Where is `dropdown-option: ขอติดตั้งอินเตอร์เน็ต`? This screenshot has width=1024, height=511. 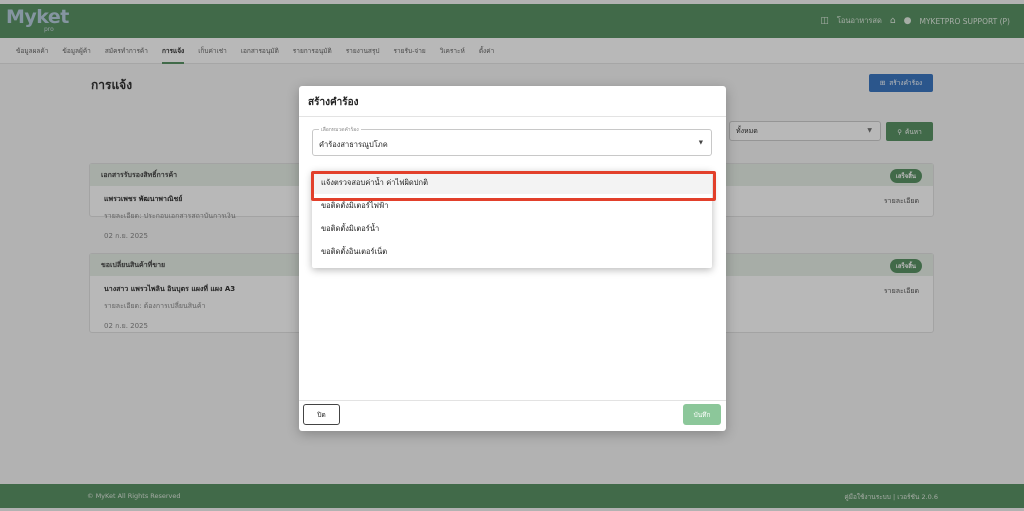
dropdown-option: ขอติดตั้งอินเตอร์เน็ต is located at coordinates (512, 251).